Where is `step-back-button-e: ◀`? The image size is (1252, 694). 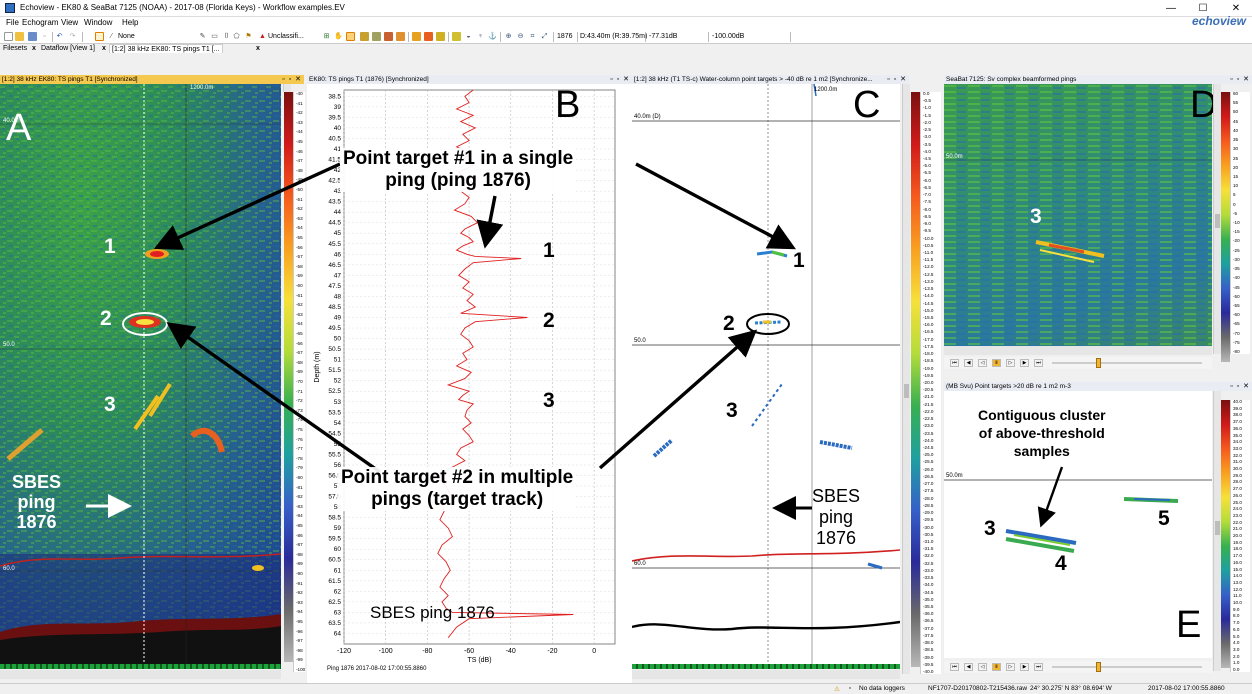 step-back-button-e: ◀ is located at coordinates (968, 667).